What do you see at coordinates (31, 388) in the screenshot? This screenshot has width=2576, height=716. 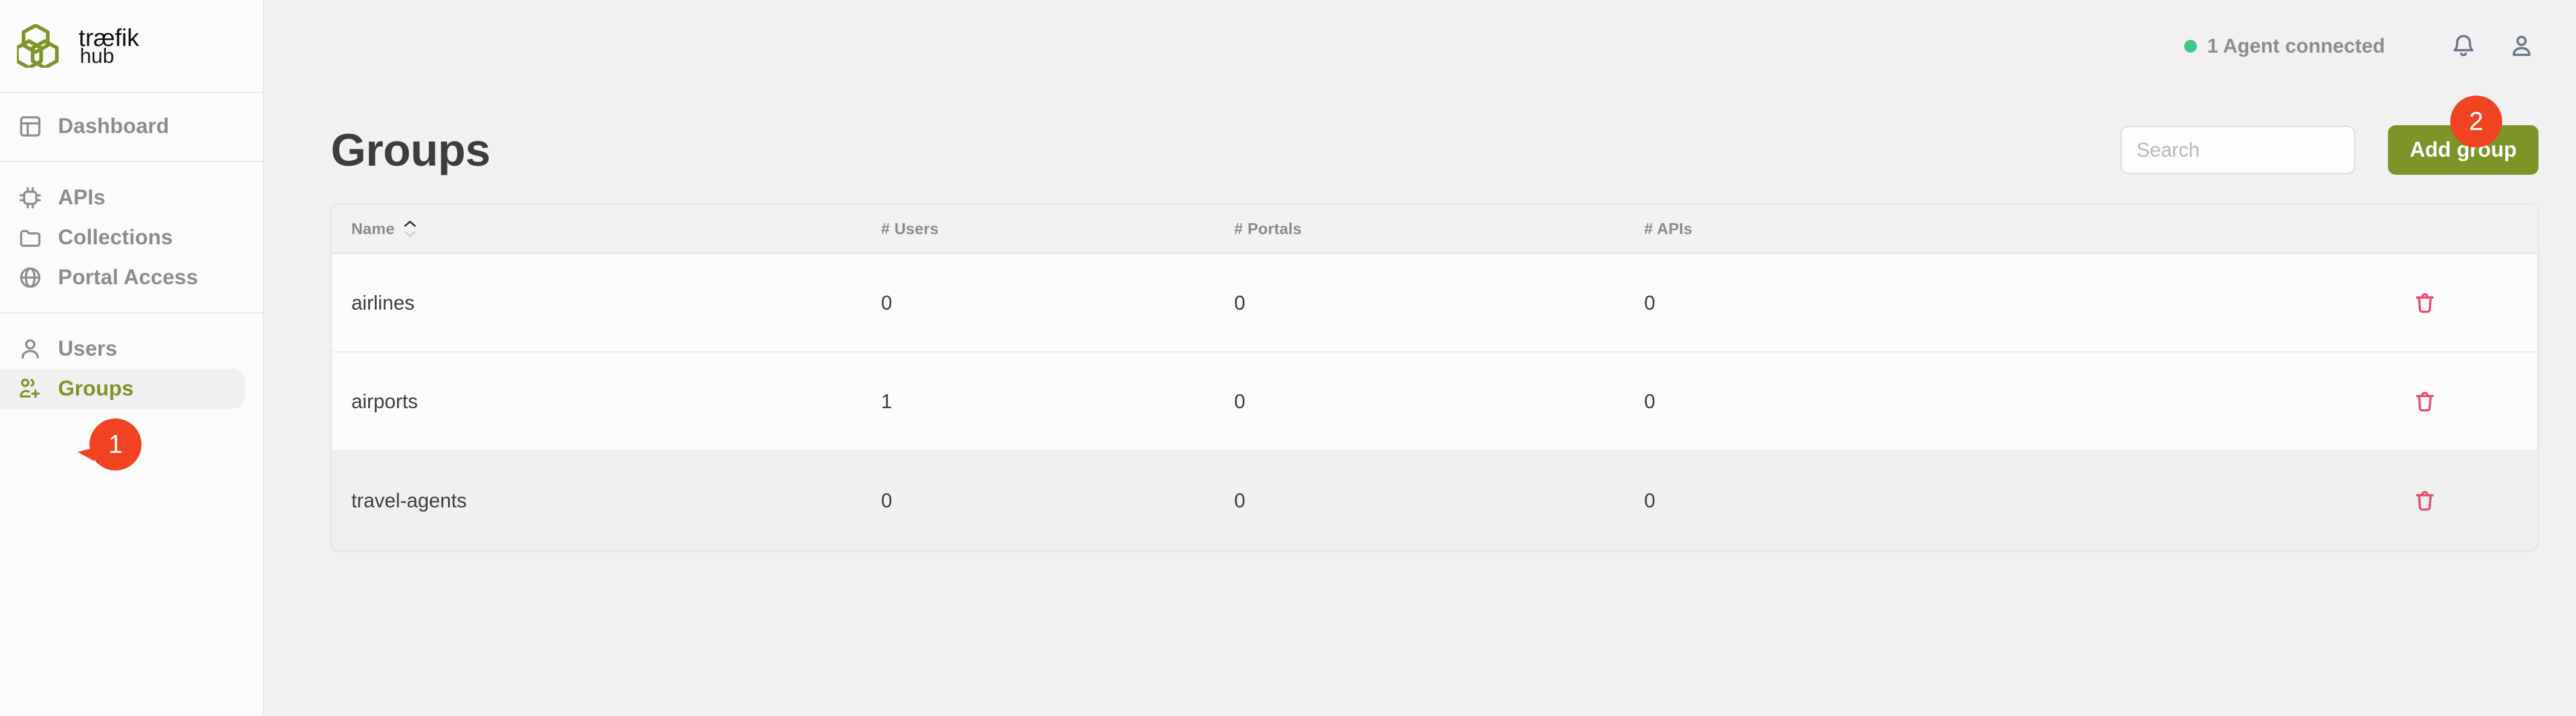 I see `users-plus-icon` at bounding box center [31, 388].